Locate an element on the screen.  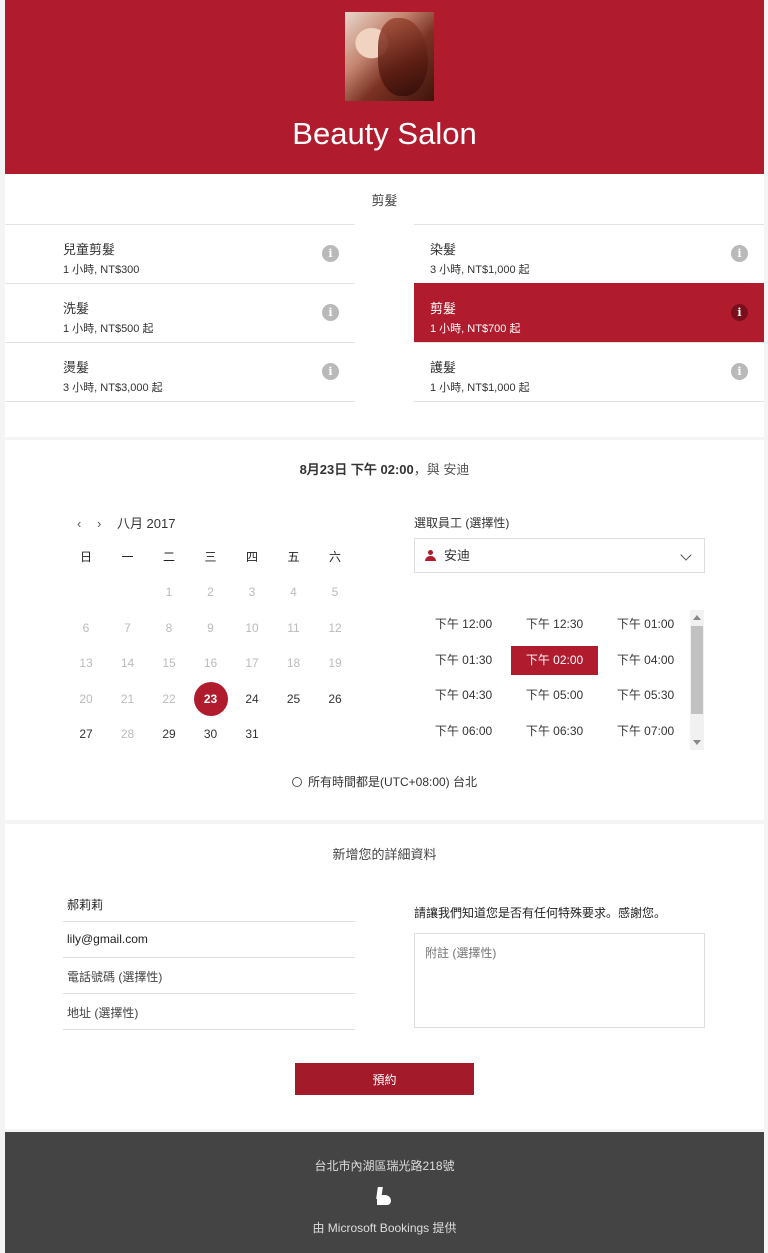
calendar-day: 12 is located at coordinates (335, 627).